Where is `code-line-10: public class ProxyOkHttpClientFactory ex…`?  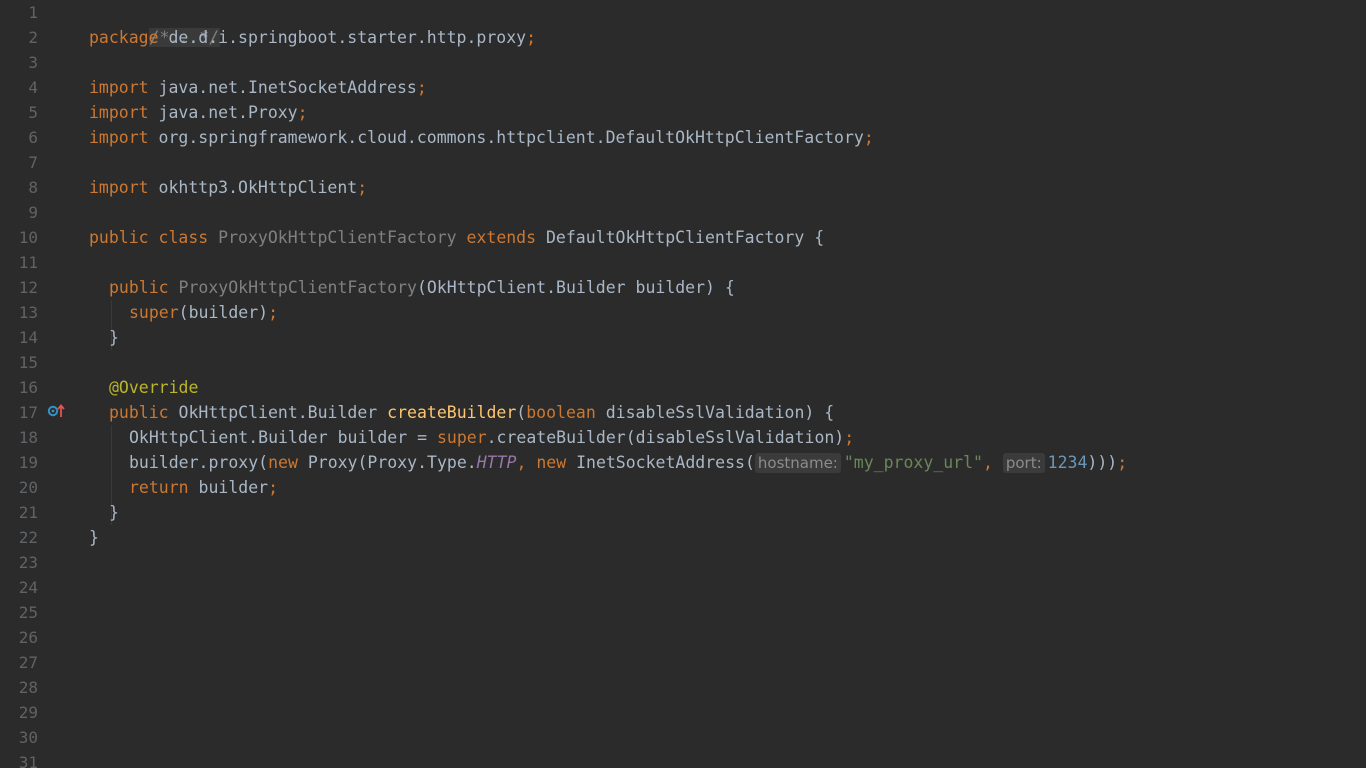
code-line-10: public class ProxyOkHttpClientFactory ex… is located at coordinates (456, 237).